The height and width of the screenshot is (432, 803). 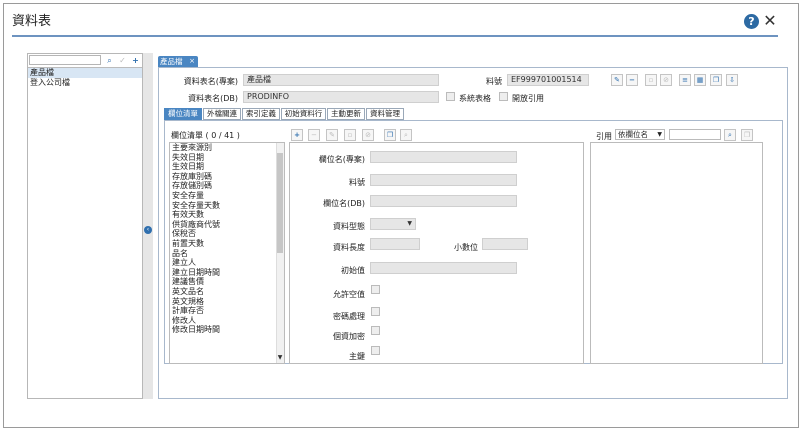 I want to click on system-table-checkbox, so click(x=450, y=96).